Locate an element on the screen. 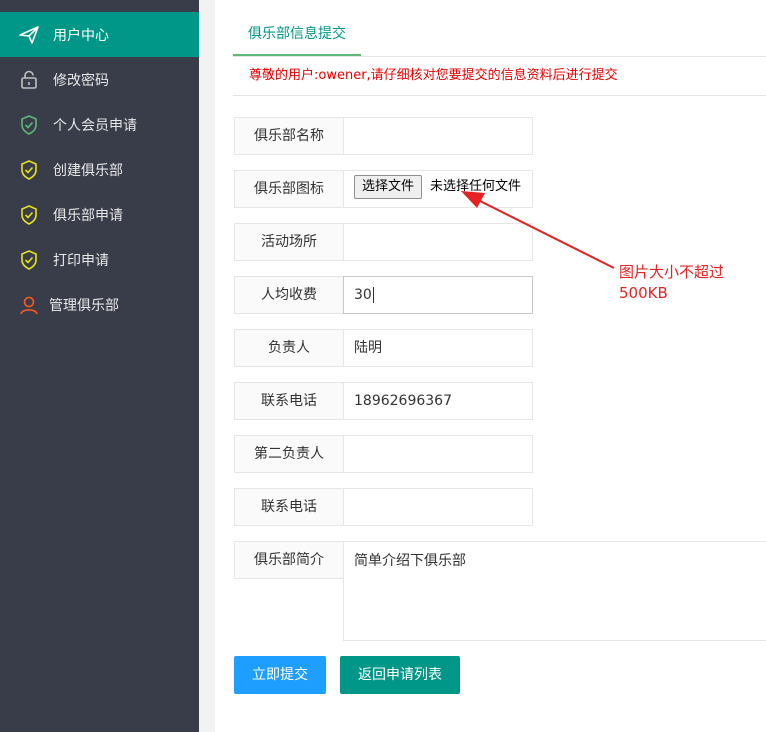 This screenshot has width=766, height=732. submit-button: 立即提交 is located at coordinates (280, 675).